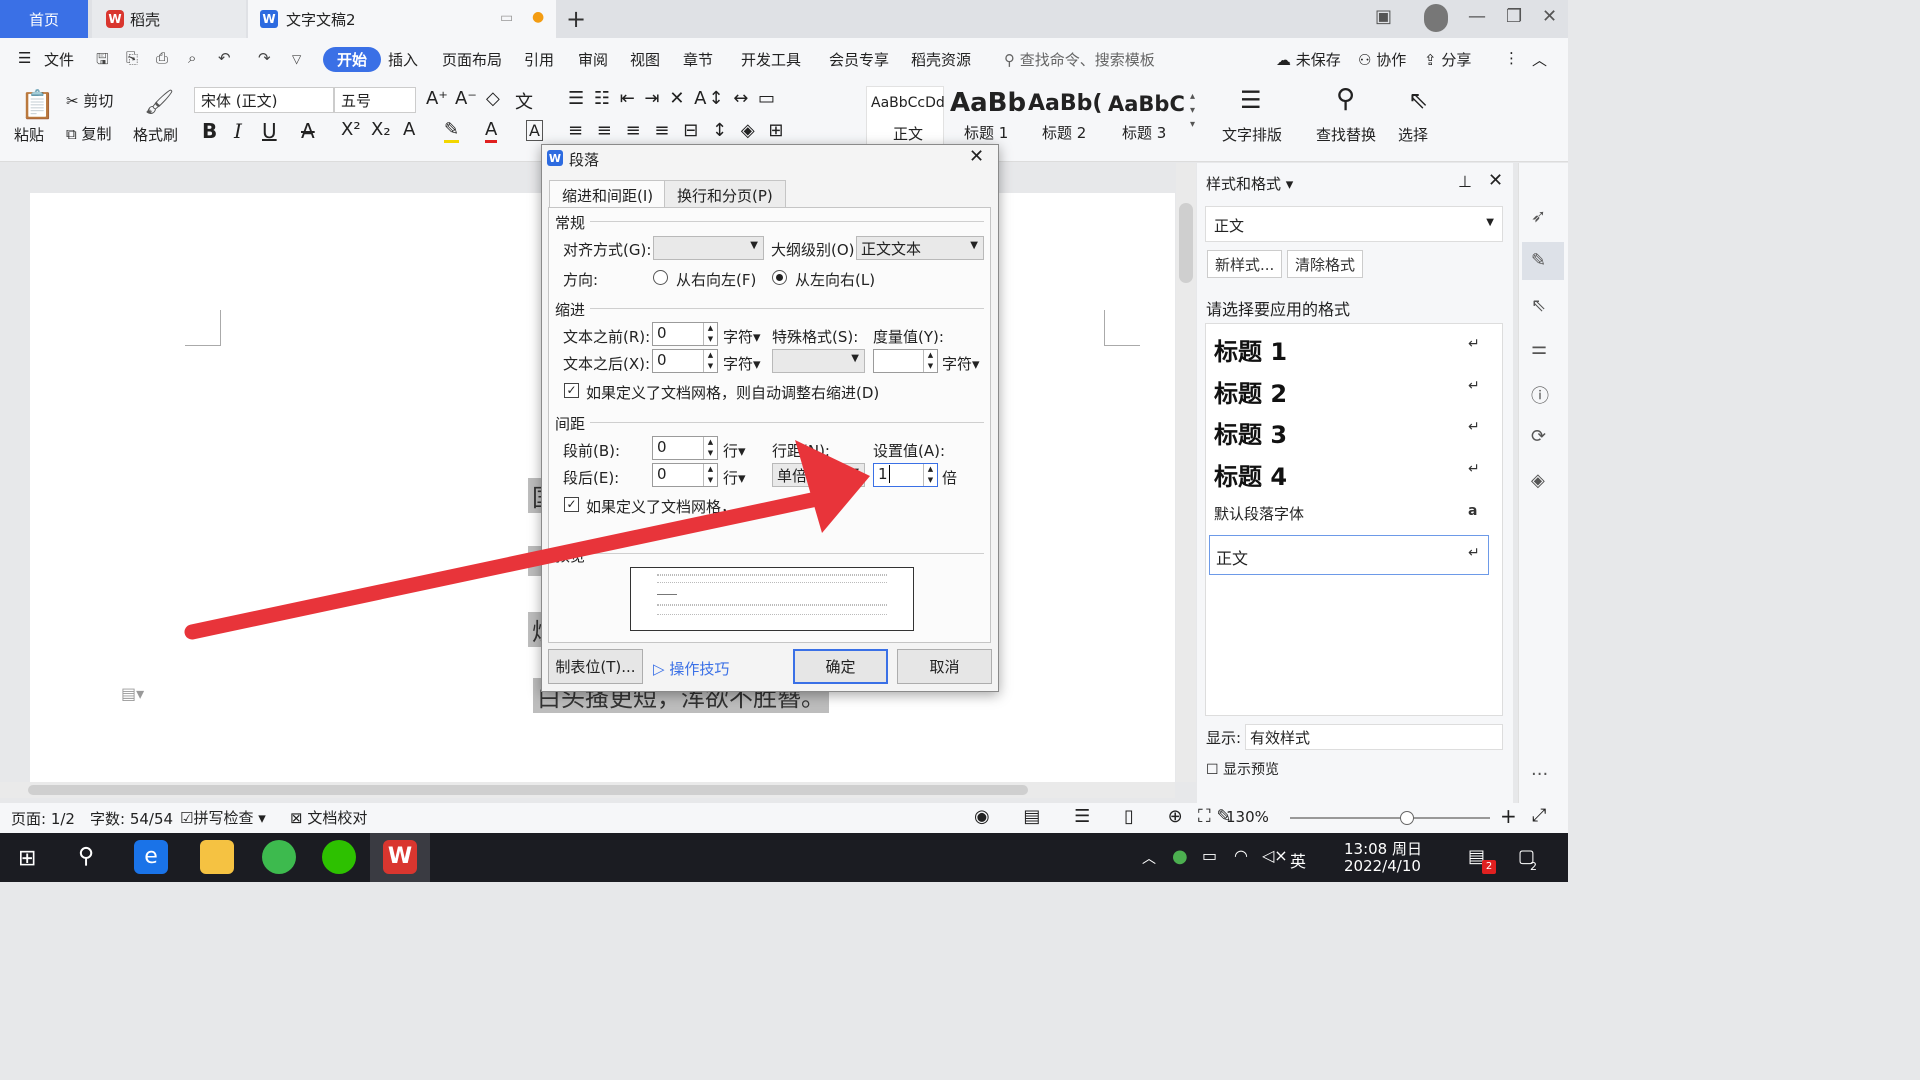 The image size is (1920, 1080). Describe the element at coordinates (576, 19) in the screenshot. I see `new-tab-button: +` at that location.